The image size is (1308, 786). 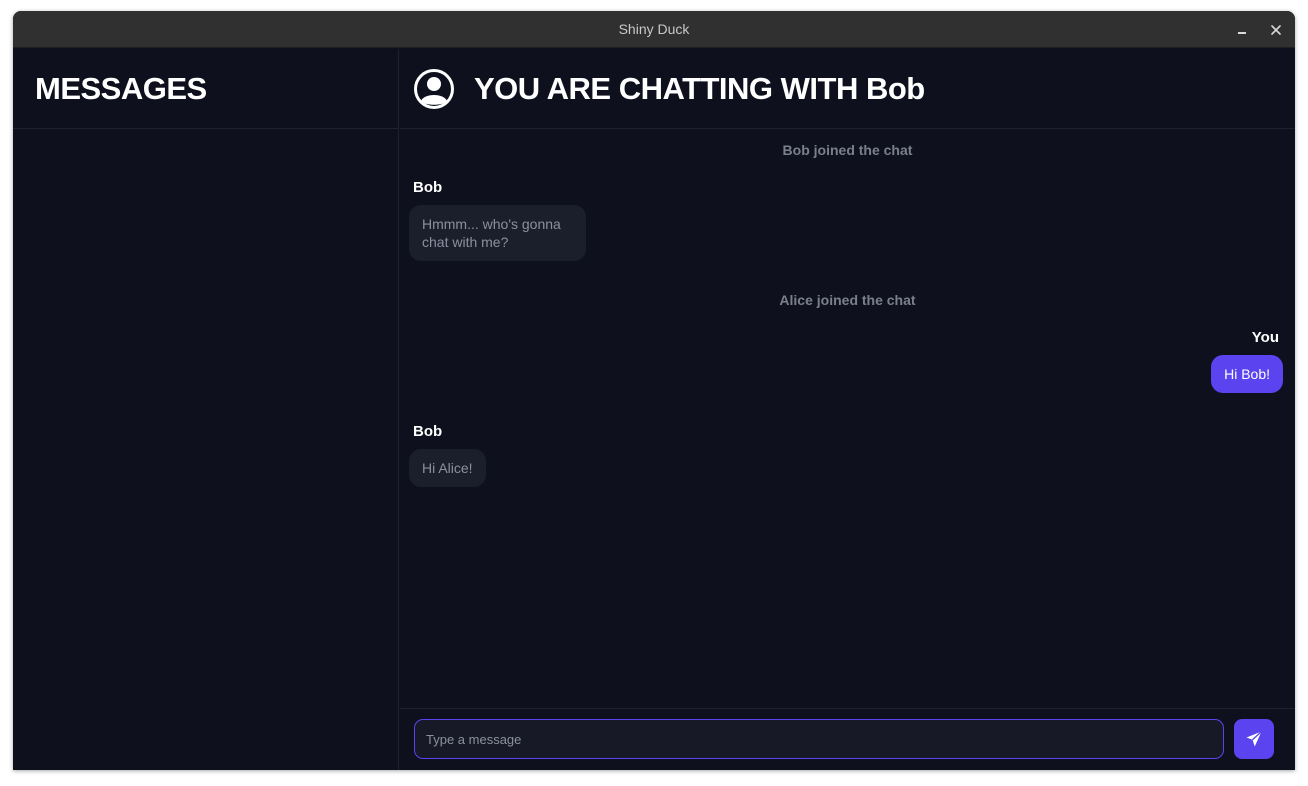 I want to click on minimize-button, so click(x=1242, y=30).